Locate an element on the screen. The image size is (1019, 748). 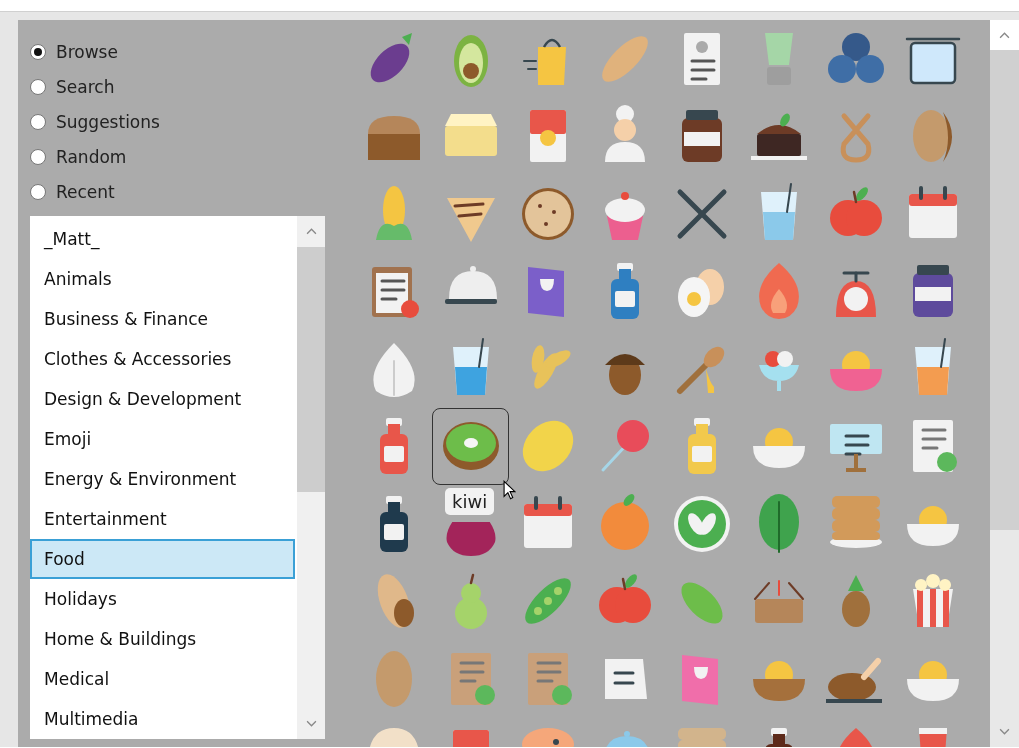
category-item: Business & Finance is located at coordinates (162, 319).